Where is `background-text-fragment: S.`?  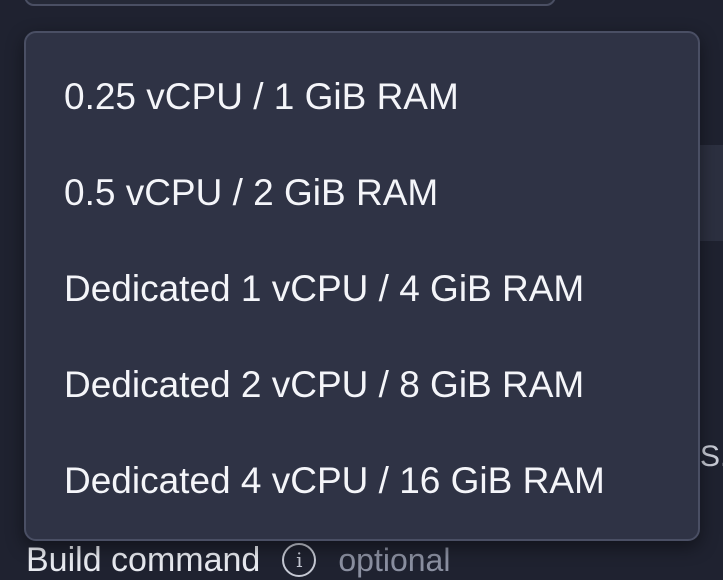 background-text-fragment: S. is located at coordinates (711, 456).